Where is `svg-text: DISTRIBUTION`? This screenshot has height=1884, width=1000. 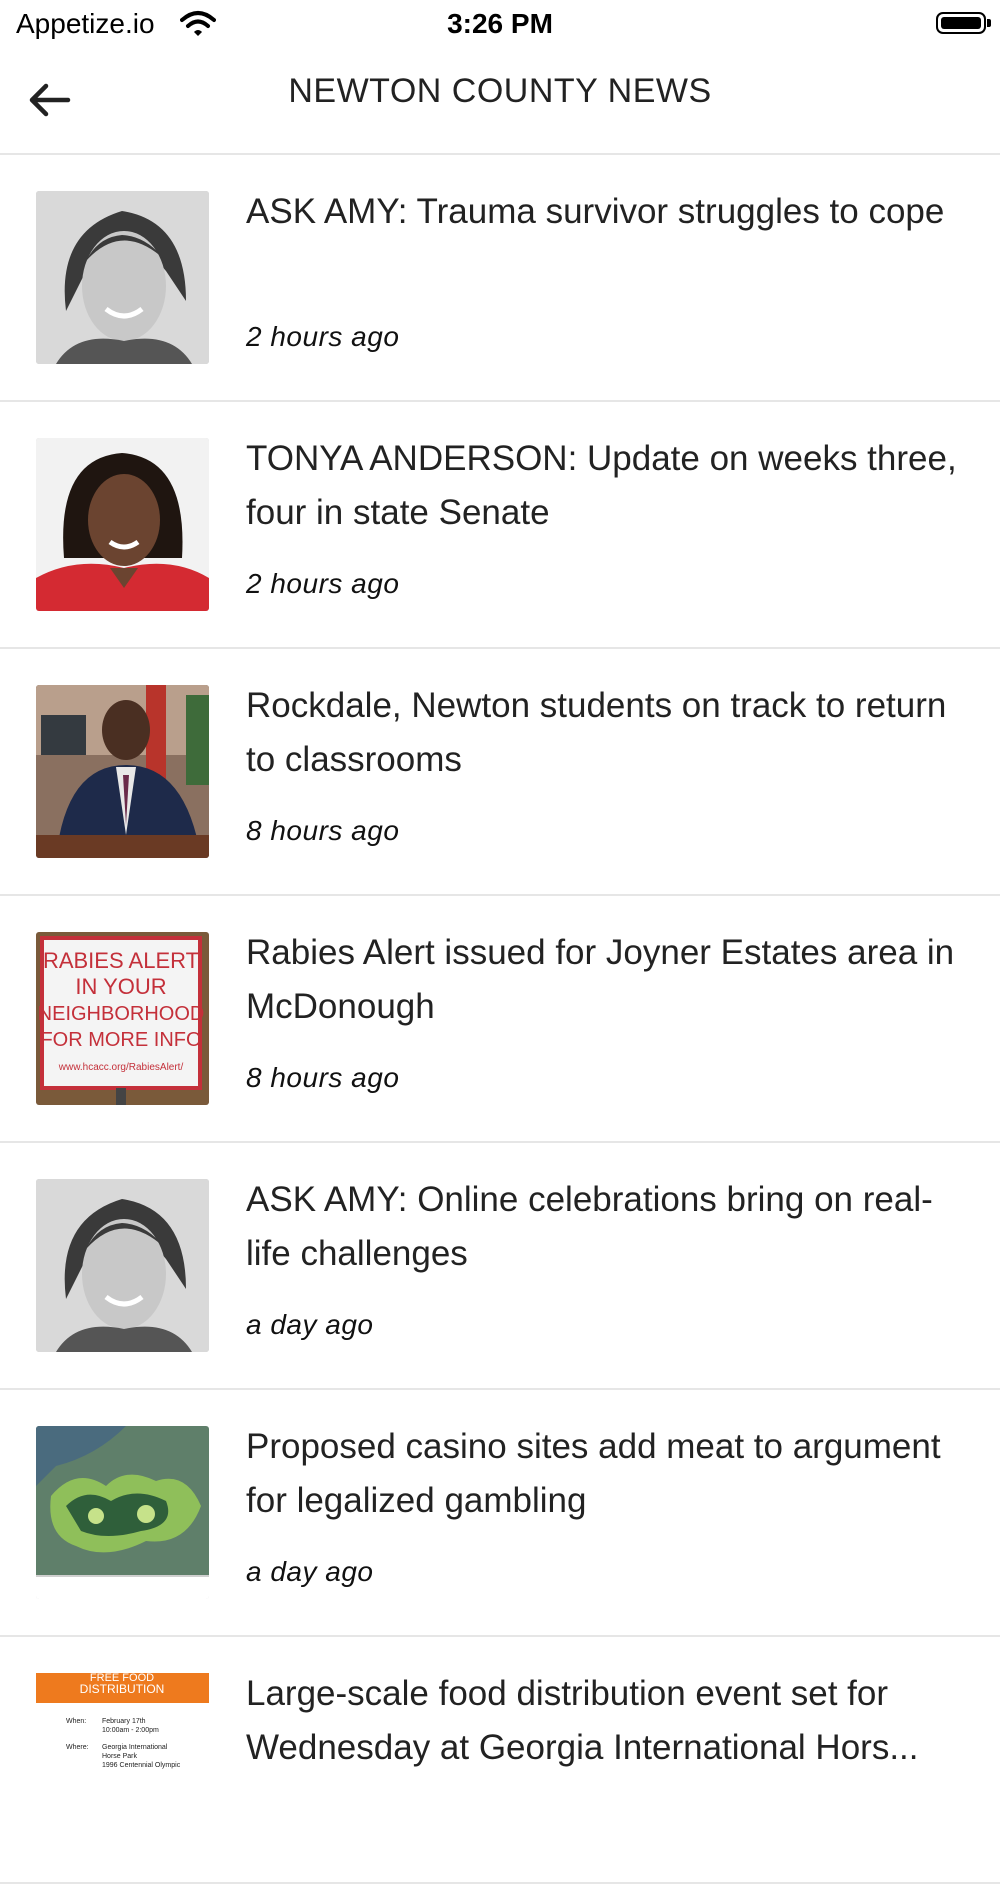 svg-text: DISTRIBUTION is located at coordinates (122, 1689).